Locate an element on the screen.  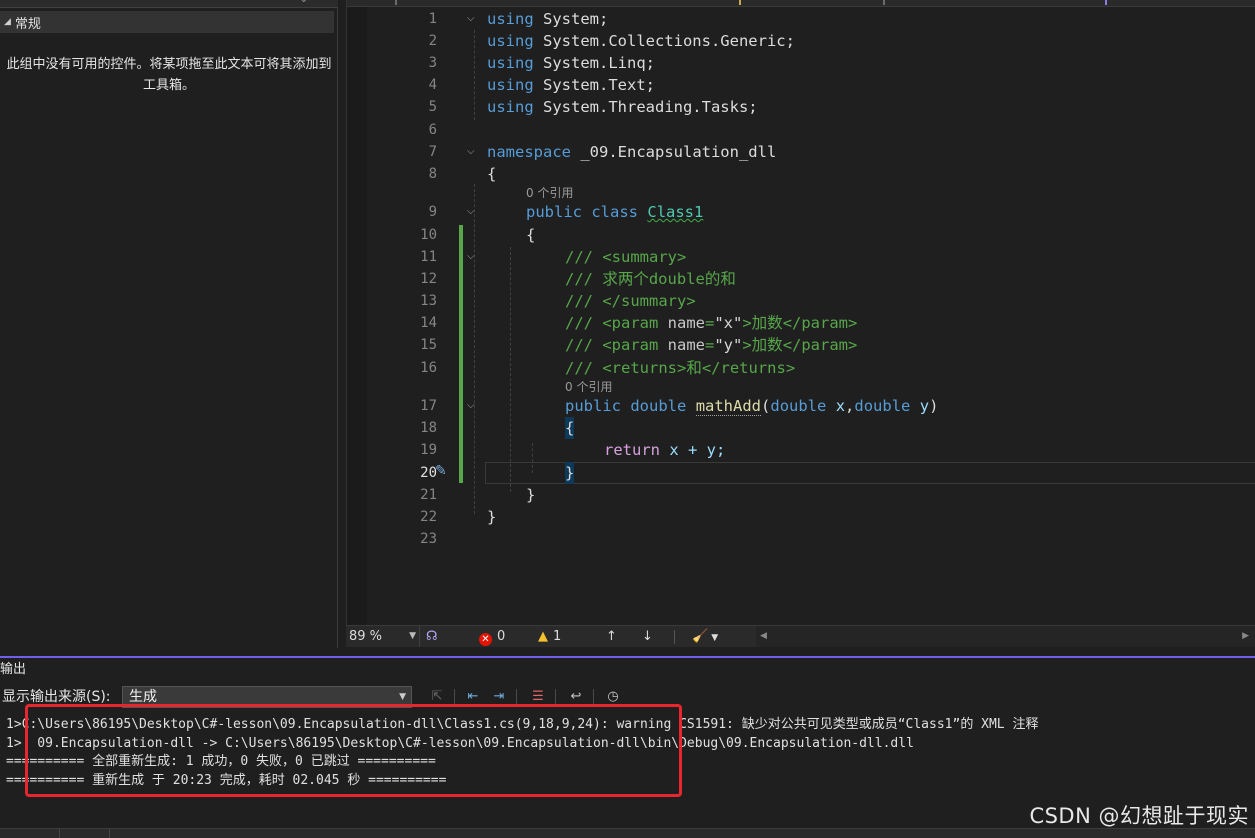
code-line: 15 /// <param name="y">加数</param> is located at coordinates (801, 345).